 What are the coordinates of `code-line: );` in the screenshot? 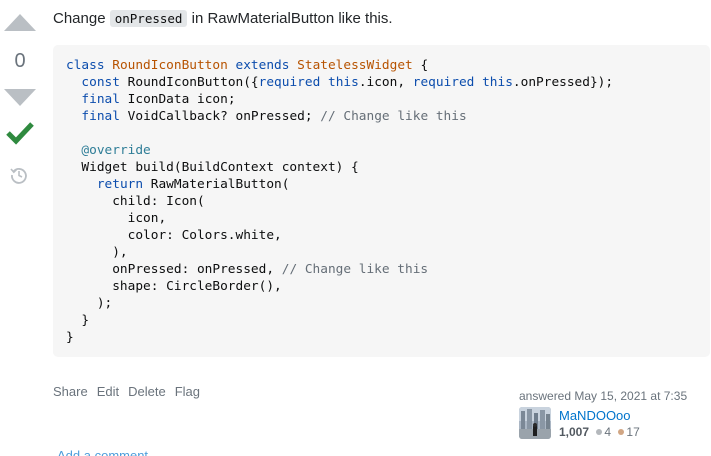 It's located at (89, 303).